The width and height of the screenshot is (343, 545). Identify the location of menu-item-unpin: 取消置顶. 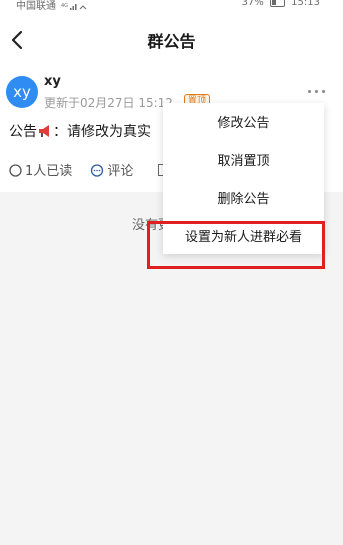
(243, 162).